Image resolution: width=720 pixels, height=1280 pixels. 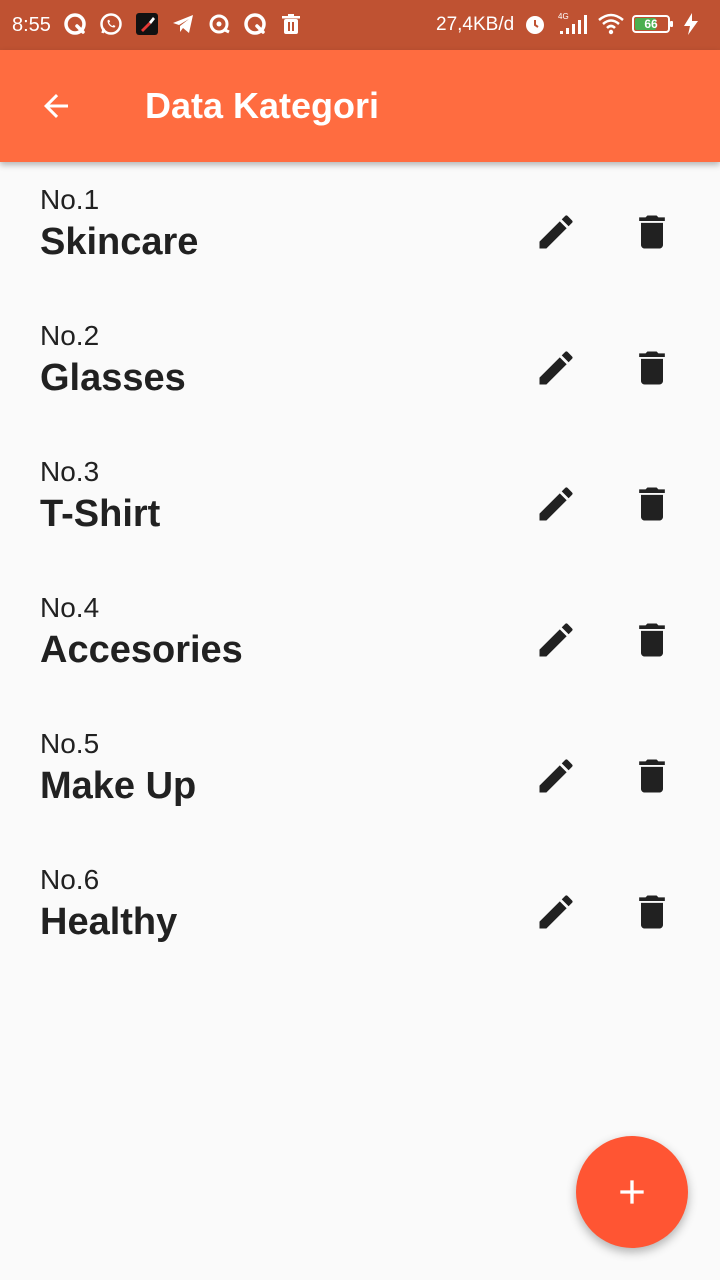 I want to click on item-number: No.4, so click(x=70, y=607).